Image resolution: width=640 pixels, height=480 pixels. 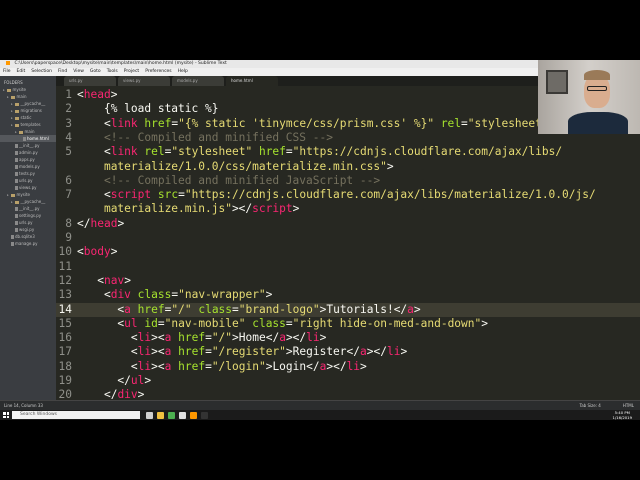 What do you see at coordinates (598, 123) in the screenshot?
I see `presenter-shirt` at bounding box center [598, 123].